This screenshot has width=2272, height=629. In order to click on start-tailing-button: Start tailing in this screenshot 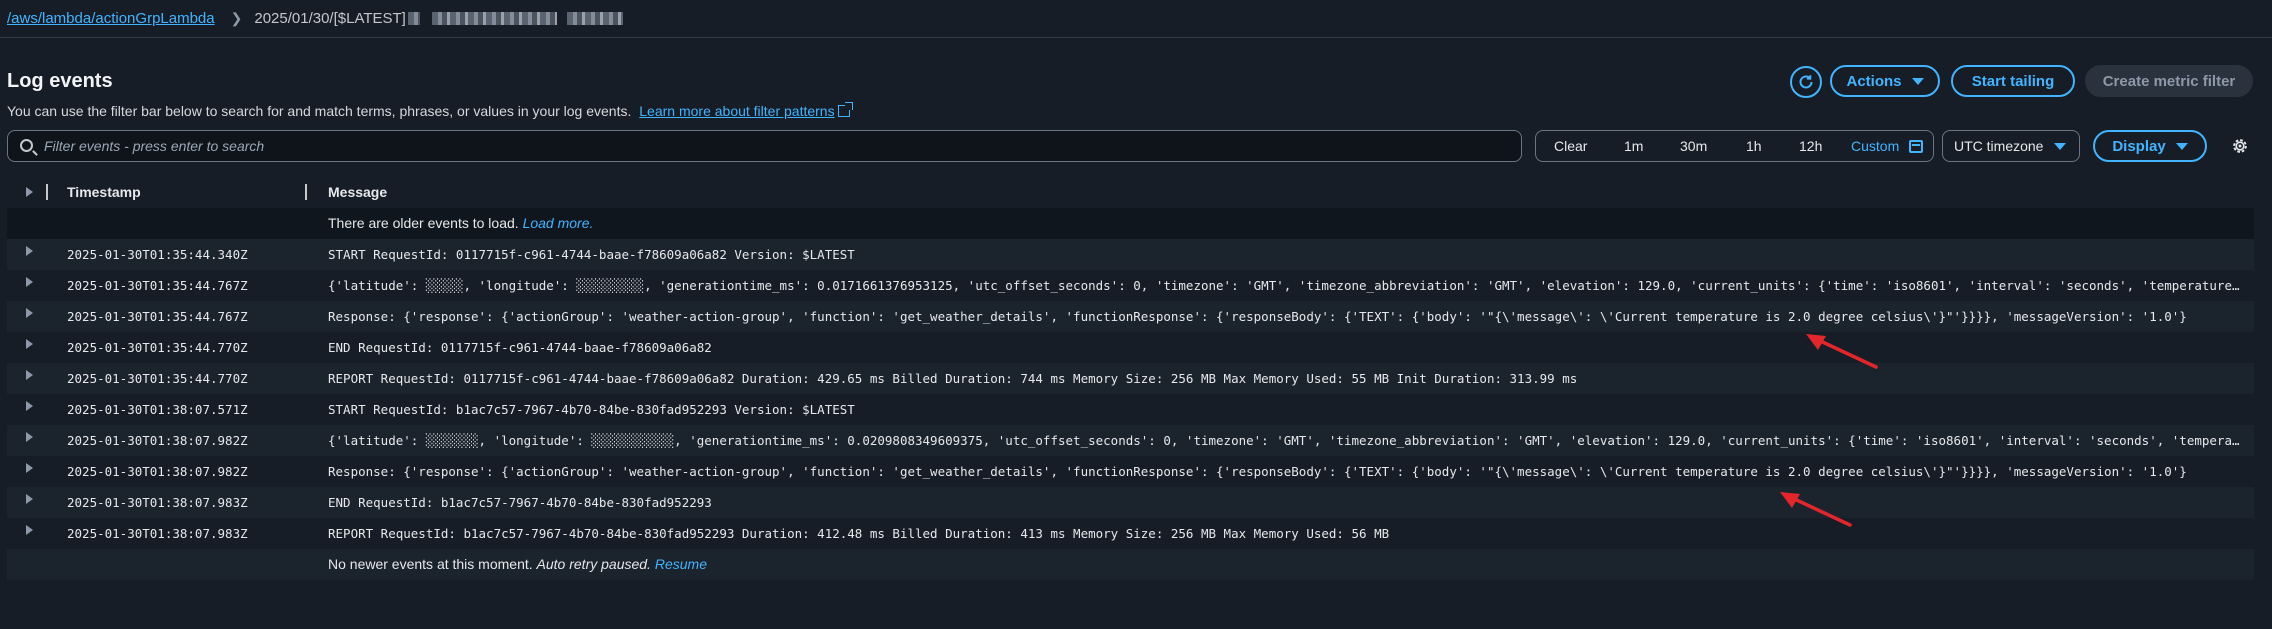, I will do `click(2013, 81)`.